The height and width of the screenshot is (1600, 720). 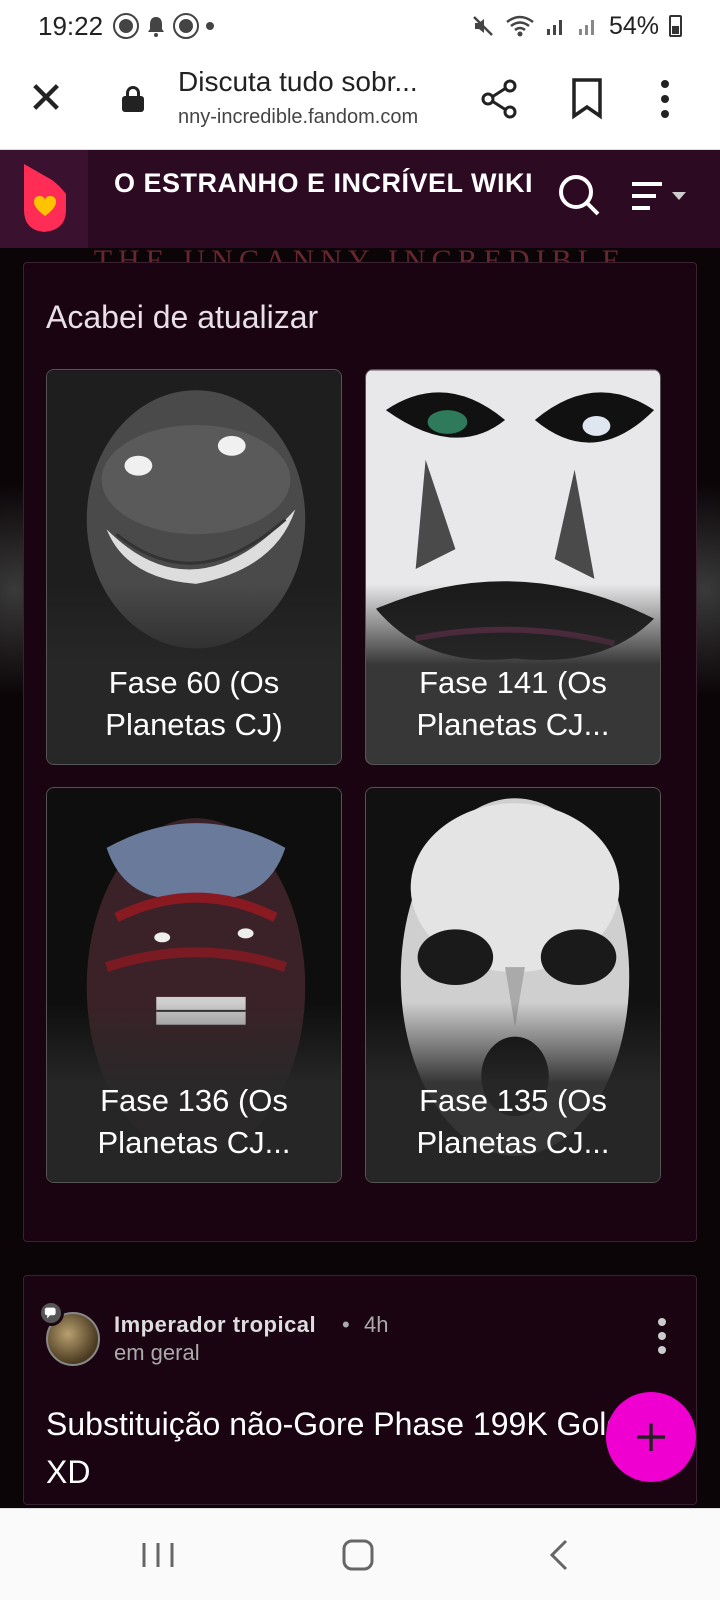 I want to click on post-more-icon, so click(x=662, y=1336).